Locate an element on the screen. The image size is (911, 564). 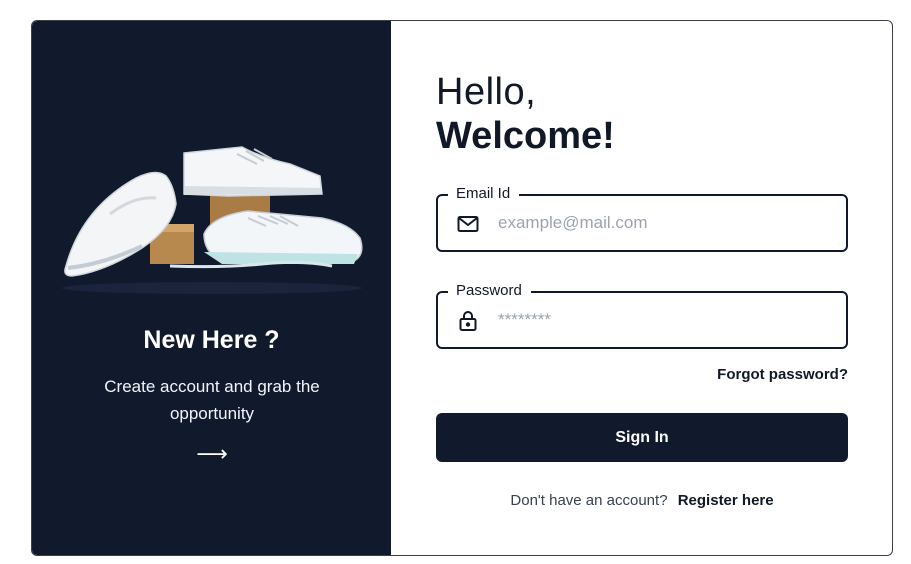
email-field: Email Id is located at coordinates (642, 218).